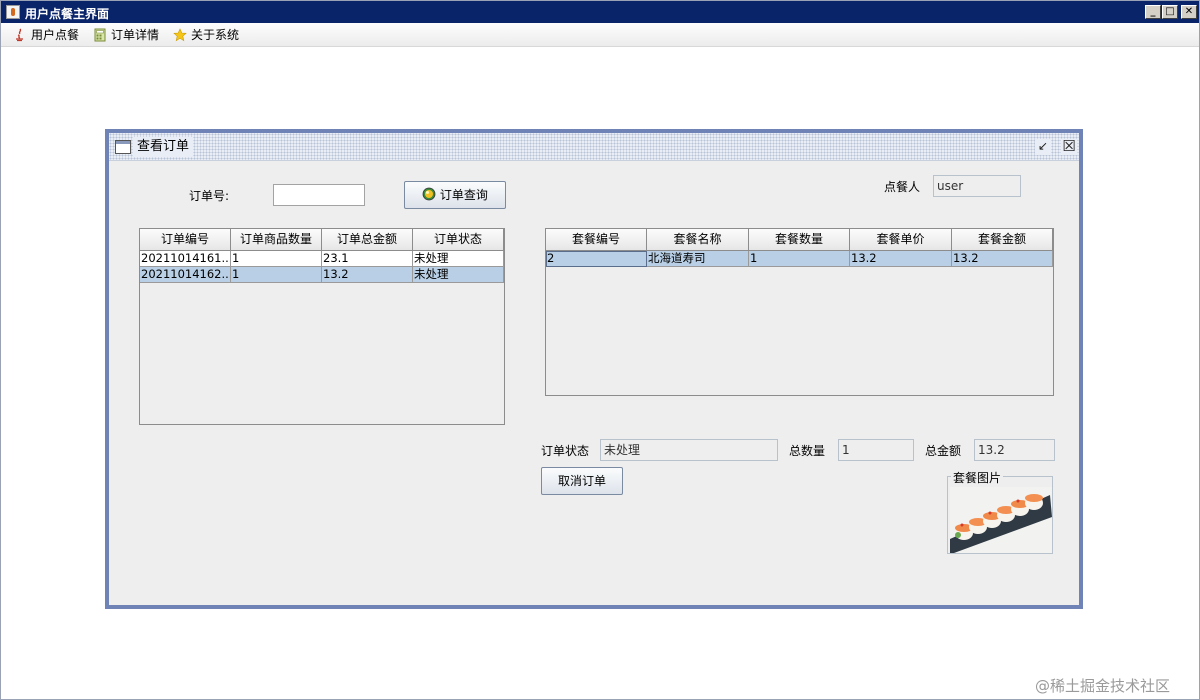 This screenshot has width=1200, height=700. What do you see at coordinates (596, 240) in the screenshot?
I see `col-set-no: 套餐编号` at bounding box center [596, 240].